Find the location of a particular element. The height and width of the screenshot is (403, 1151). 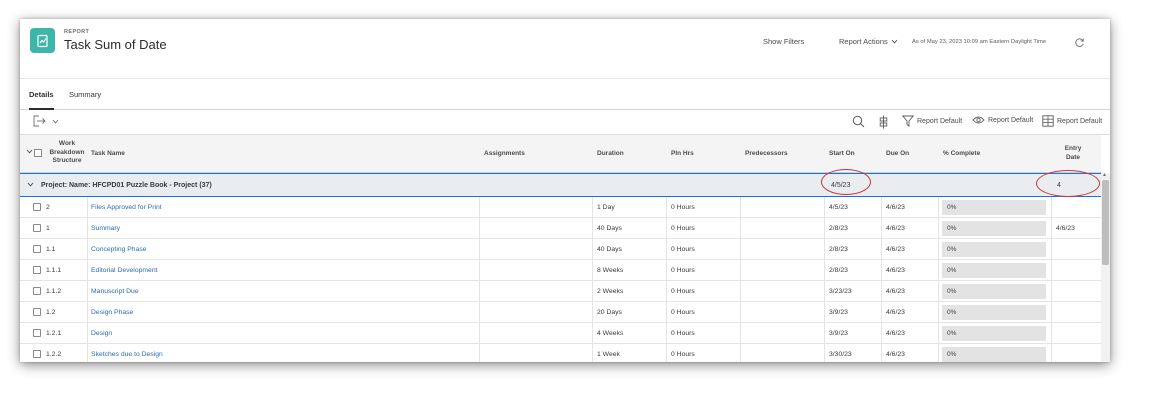

column-header-pln-hrs: Pln Hrs is located at coordinates (682, 154).